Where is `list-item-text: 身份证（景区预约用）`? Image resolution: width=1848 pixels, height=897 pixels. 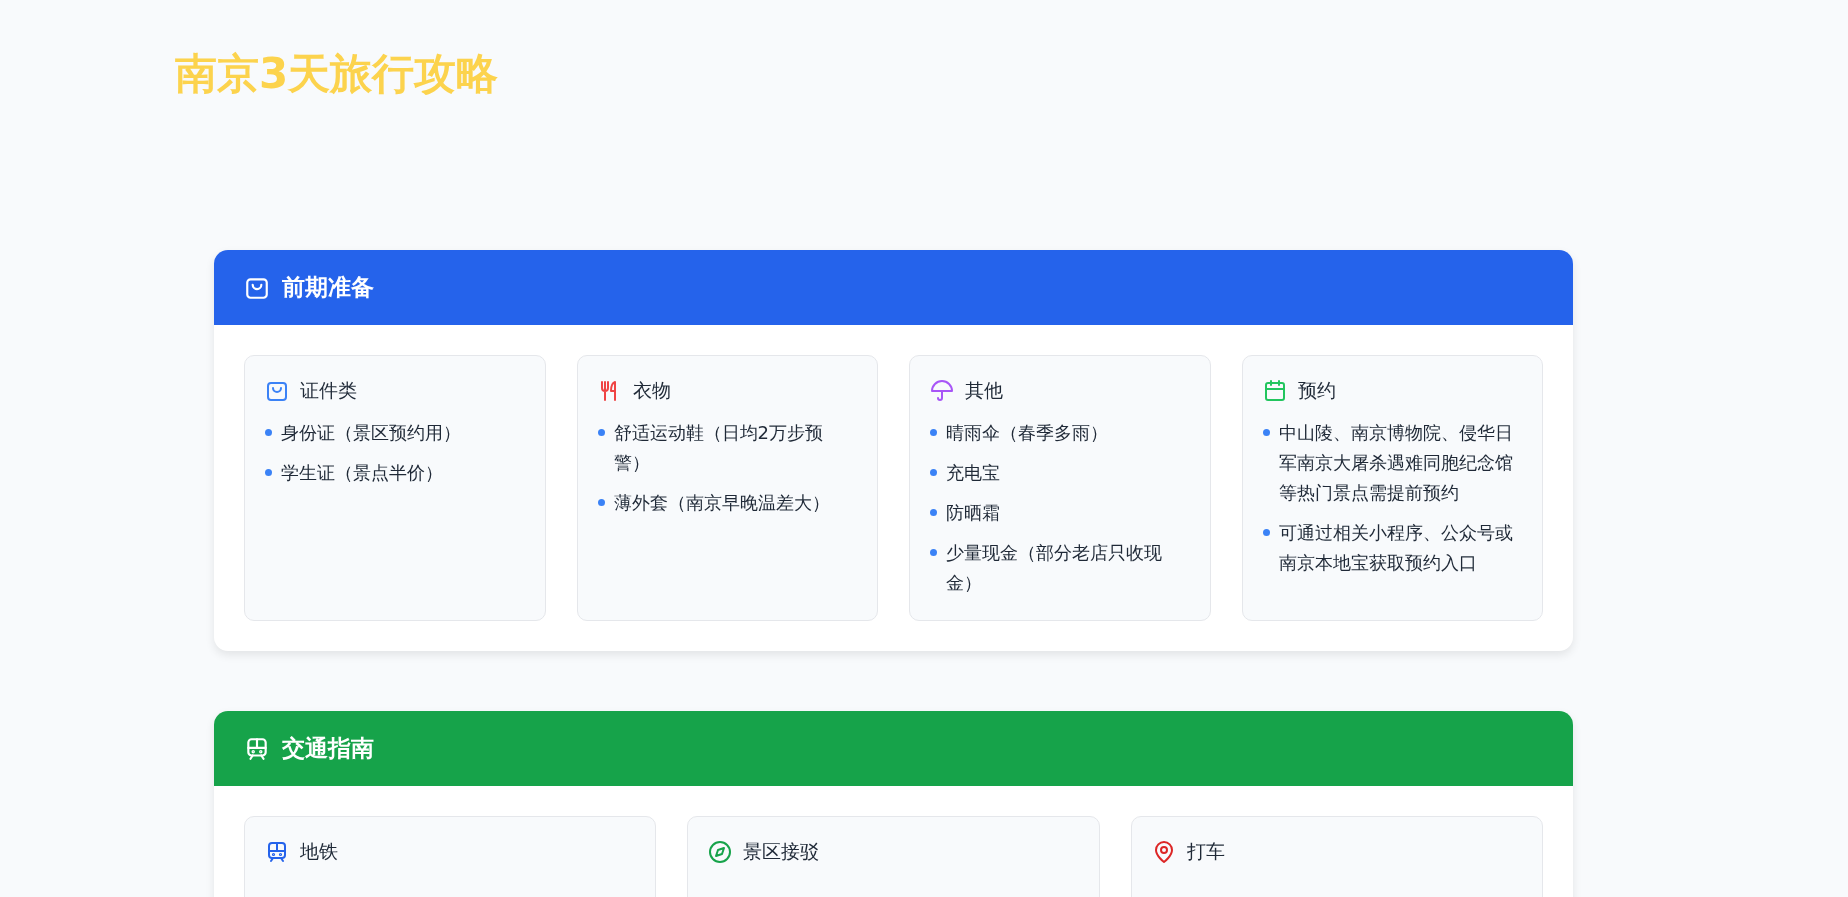
list-item-text: 身份证（景区预约用） is located at coordinates (371, 433).